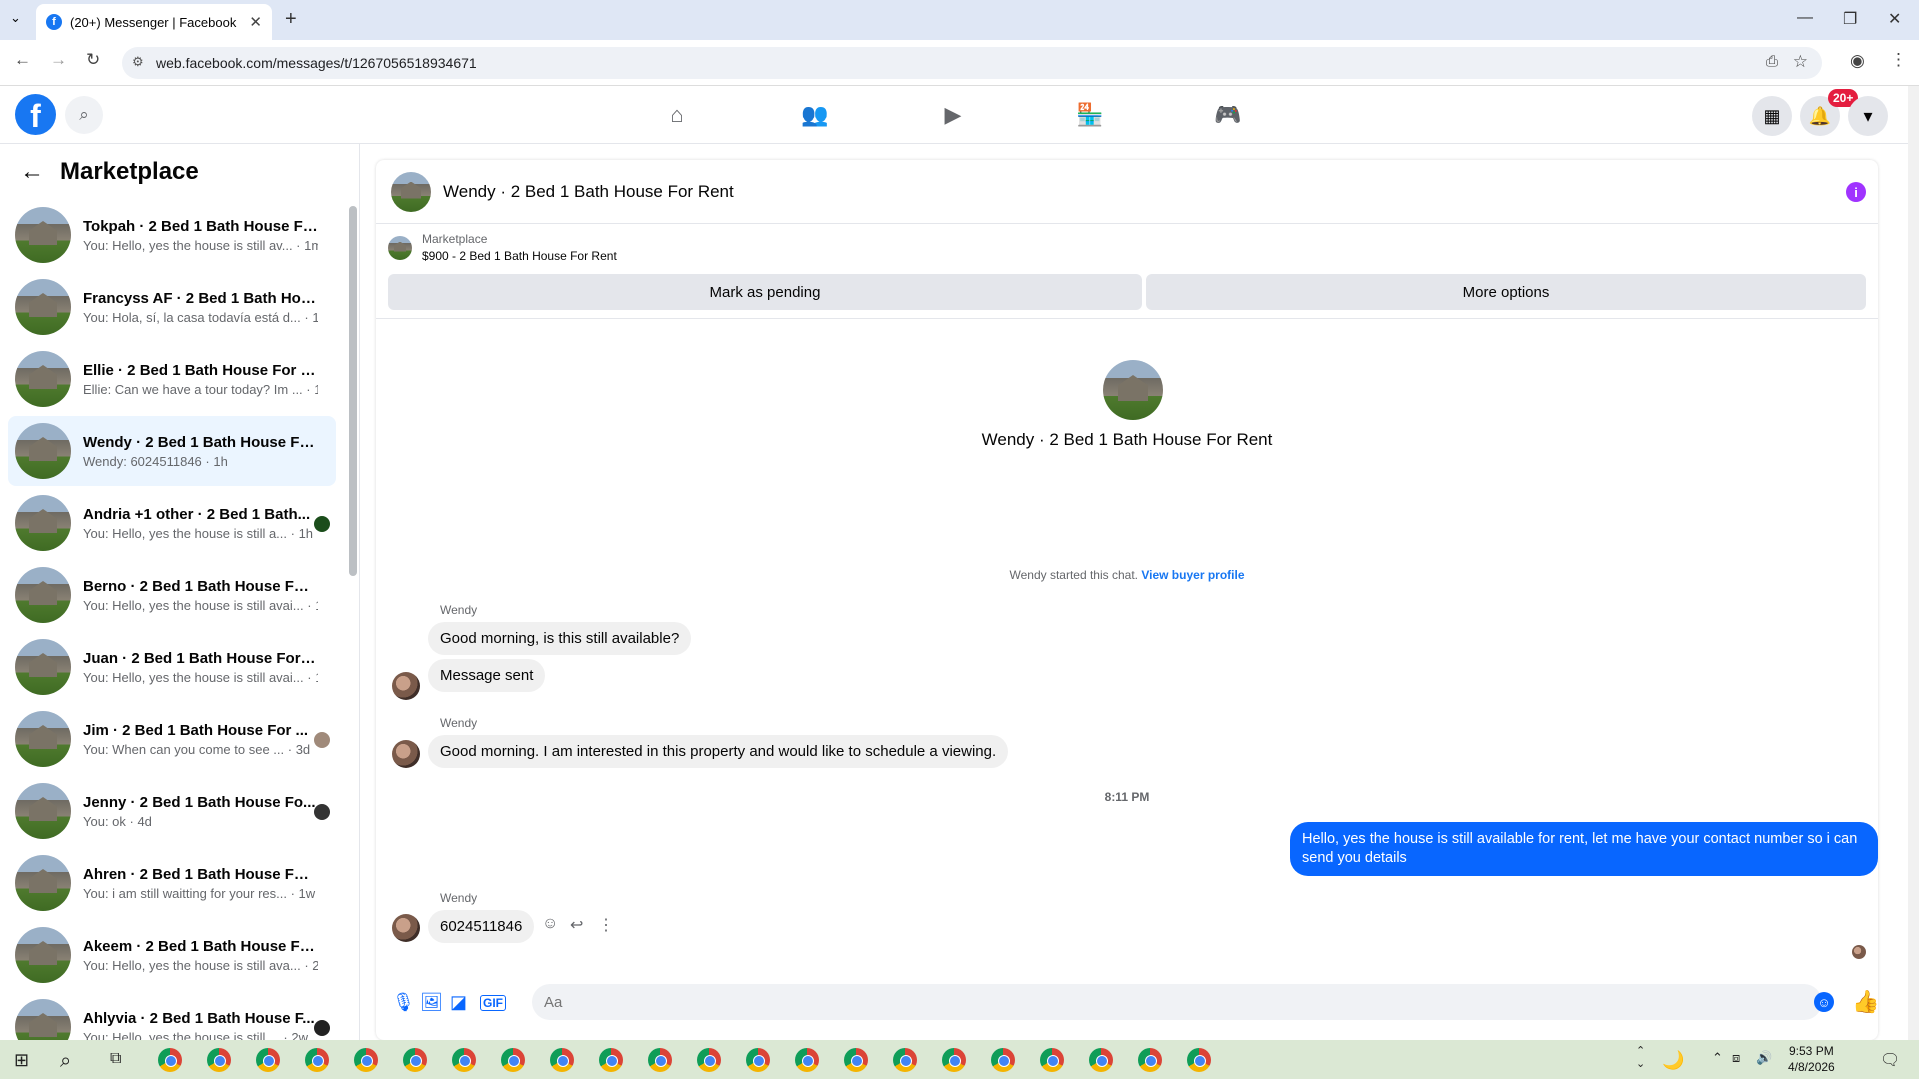 The width and height of the screenshot is (1919, 1079). Describe the element at coordinates (58, 60) in the screenshot. I see `forward-arrow-icon: →` at that location.